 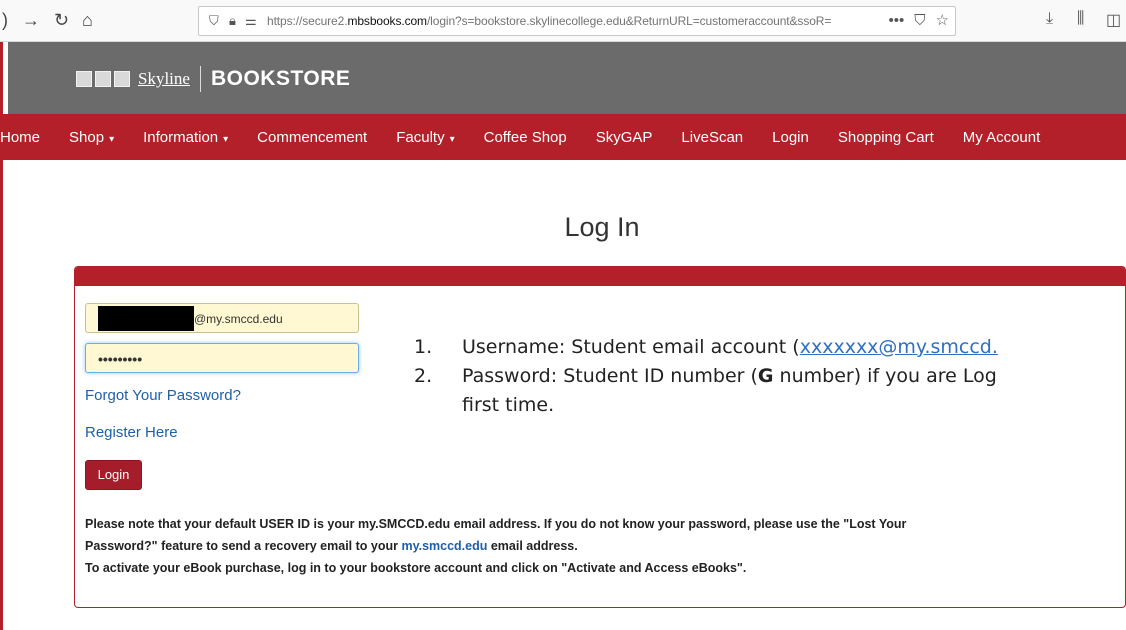 I want to click on smccd-link: my.smccd.edu, so click(x=444, y=546).